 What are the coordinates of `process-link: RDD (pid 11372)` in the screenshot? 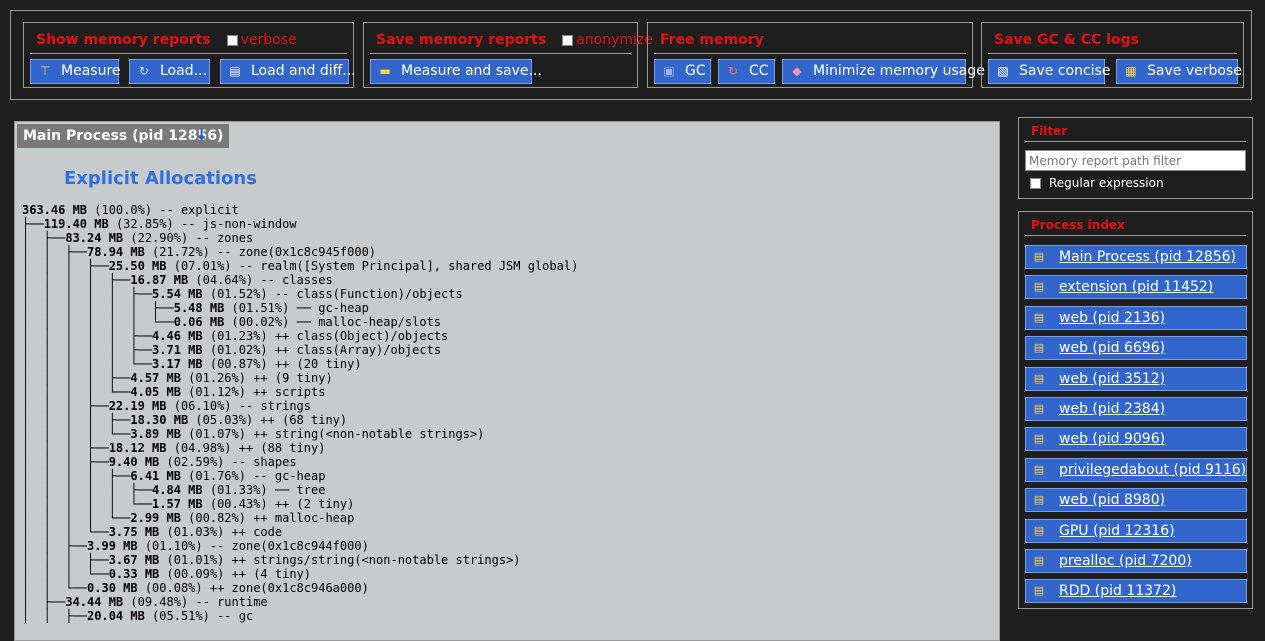 It's located at (1117, 591).